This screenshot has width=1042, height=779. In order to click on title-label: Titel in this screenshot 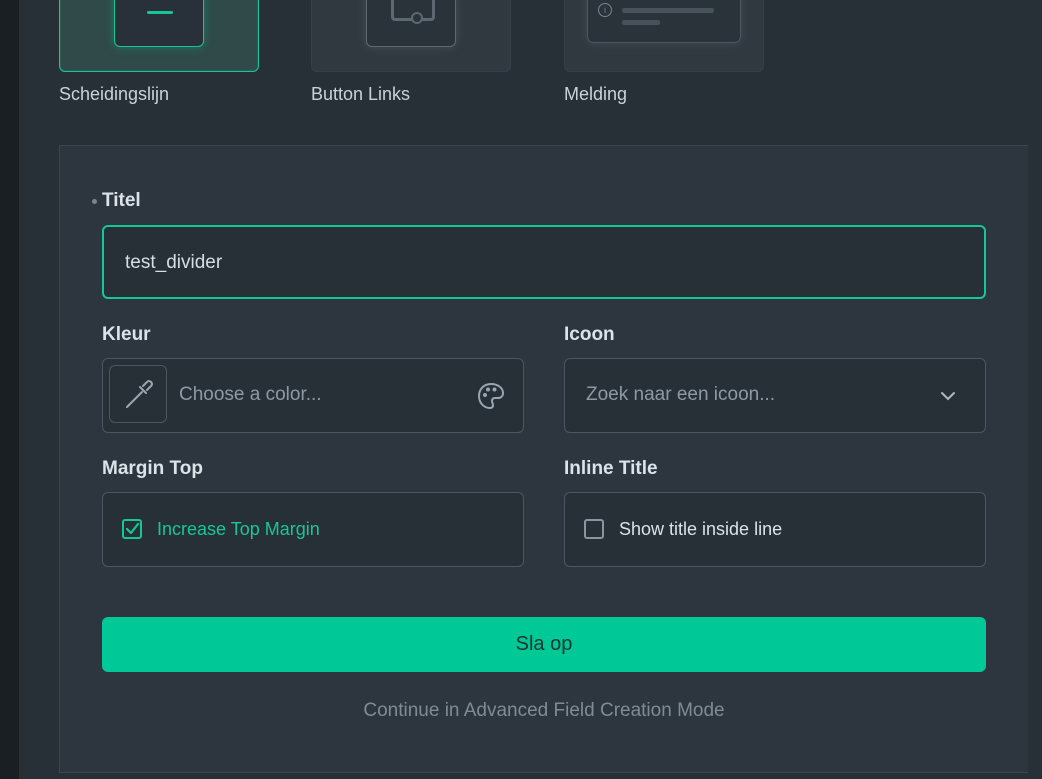, I will do `click(121, 200)`.